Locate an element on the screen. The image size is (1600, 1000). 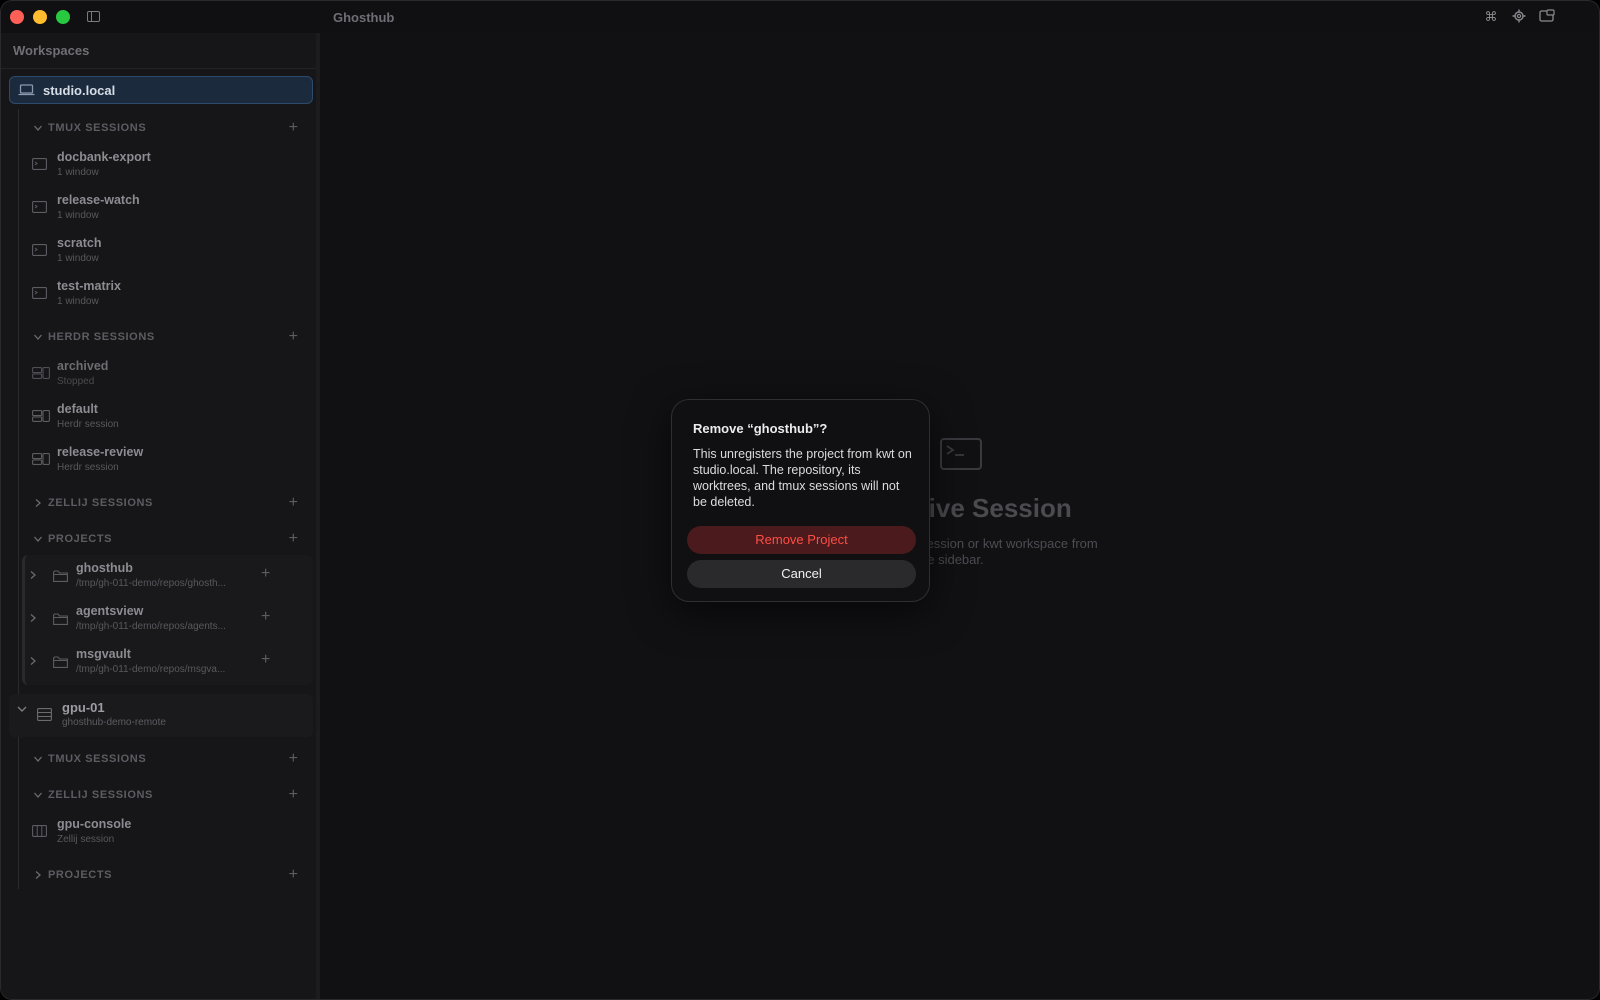
tmux-session-item: release-watch 1 window is located at coordinates (171, 210).